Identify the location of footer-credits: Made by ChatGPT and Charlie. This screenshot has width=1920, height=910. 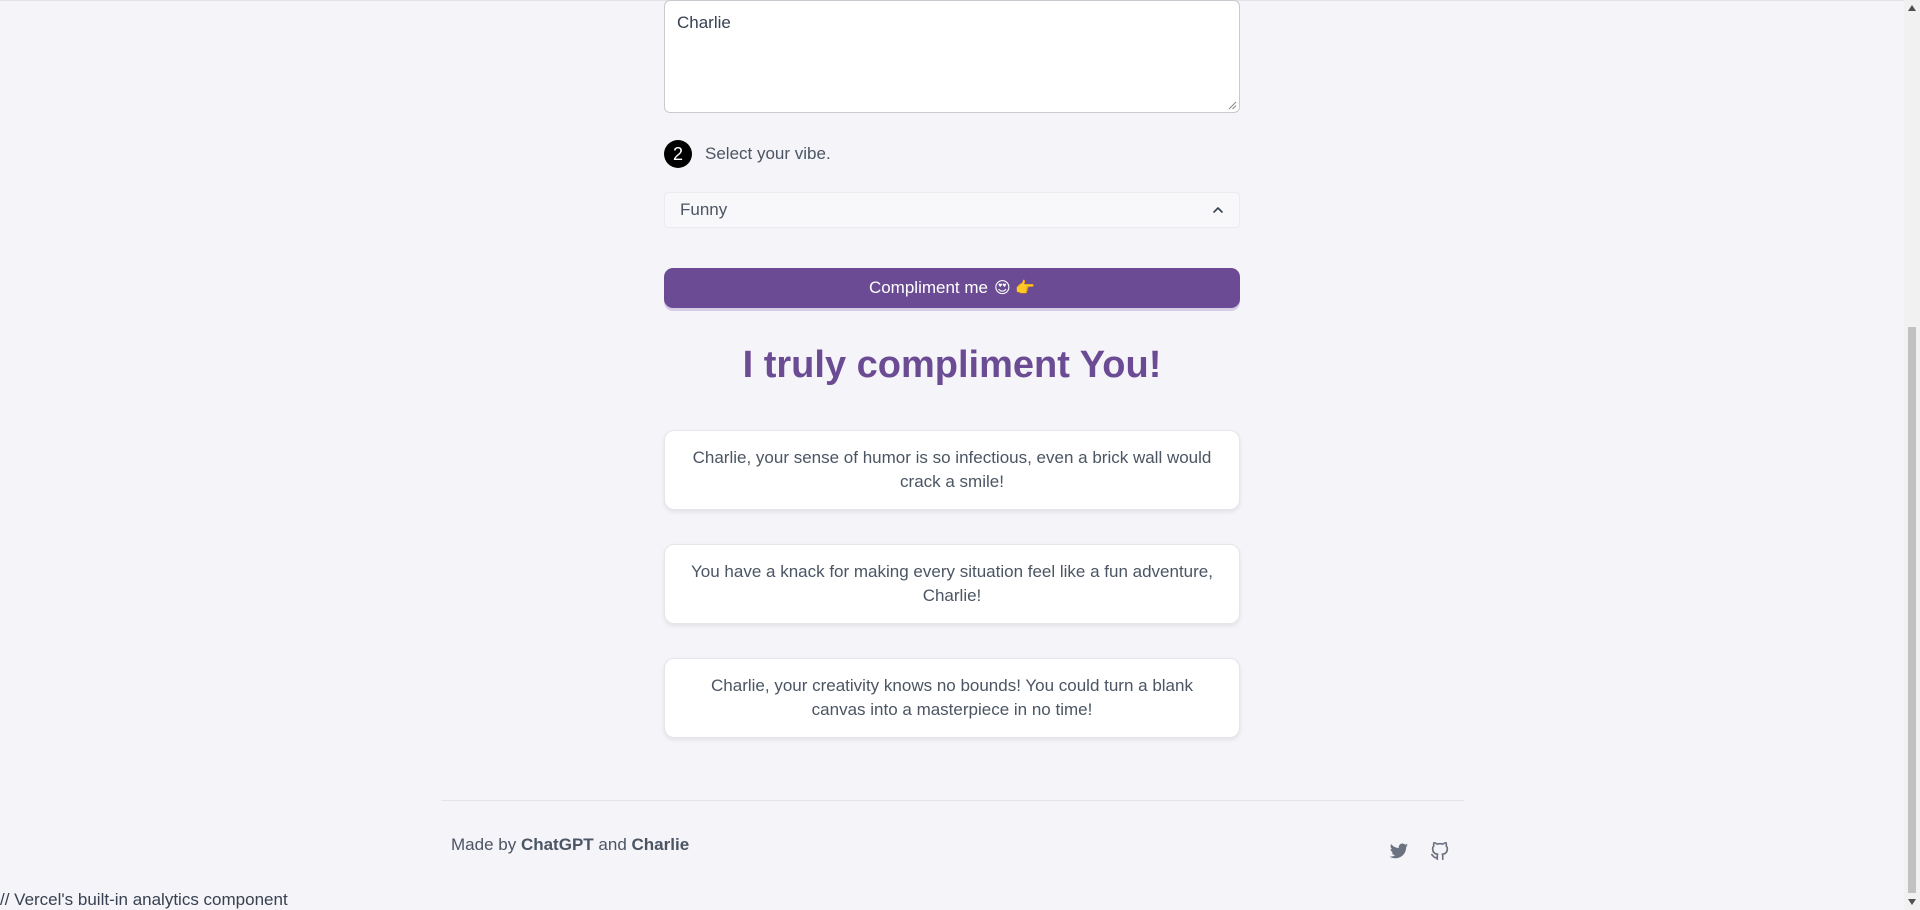
(570, 845).